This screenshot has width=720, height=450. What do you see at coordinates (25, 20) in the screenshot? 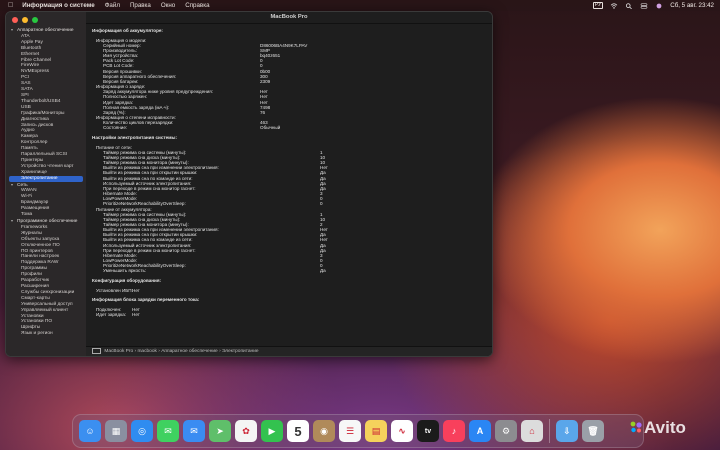
I see `minimize-button` at bounding box center [25, 20].